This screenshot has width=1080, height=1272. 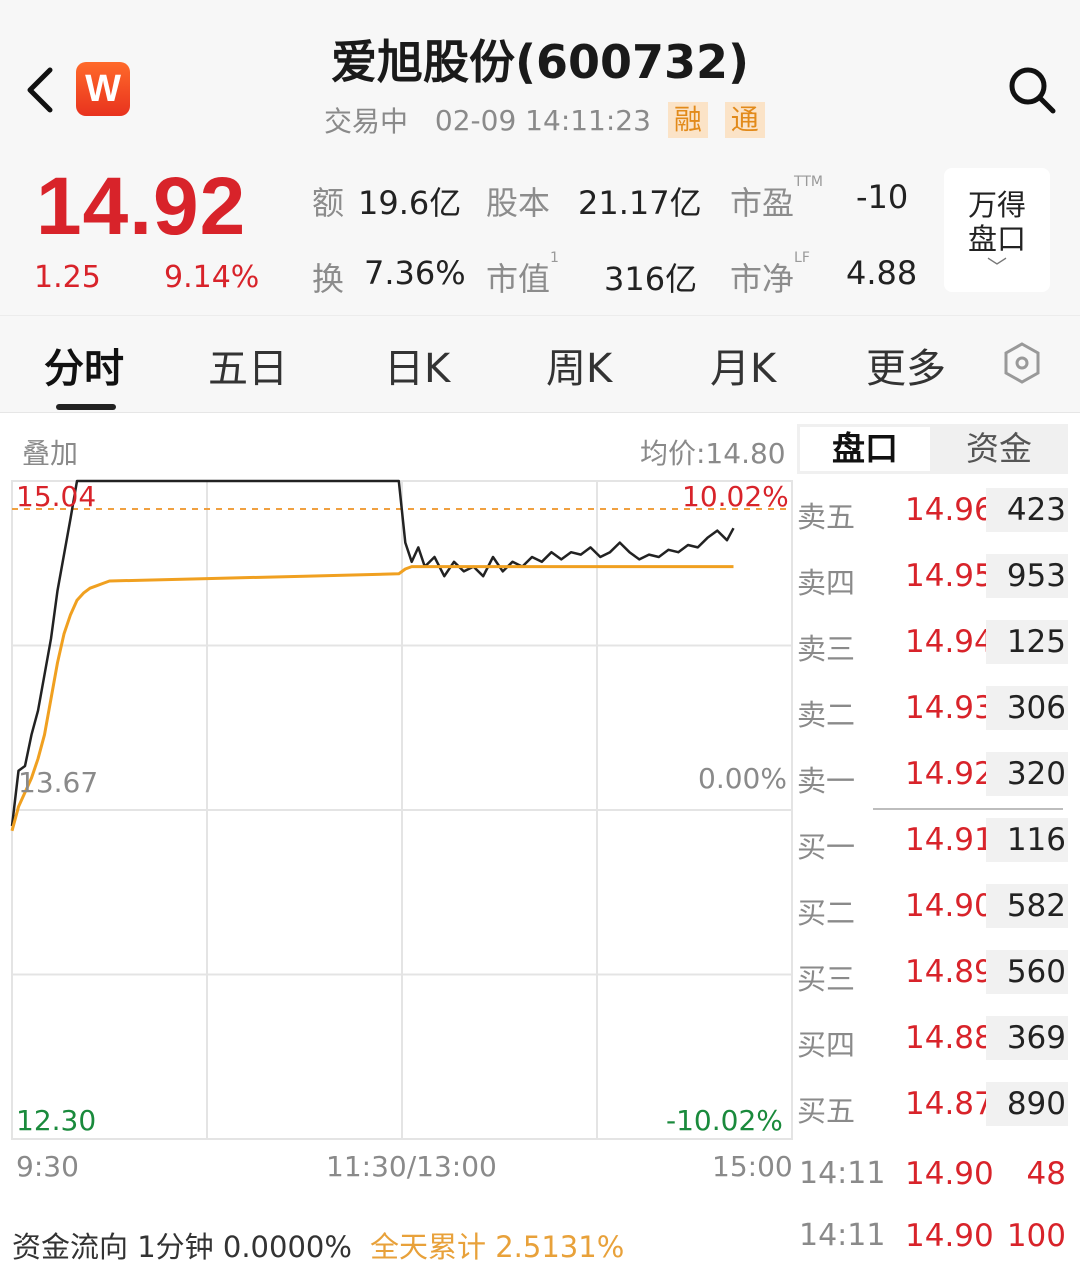 I want to click on ask-row: 卖一 14.92 320, so click(x=934, y=775).